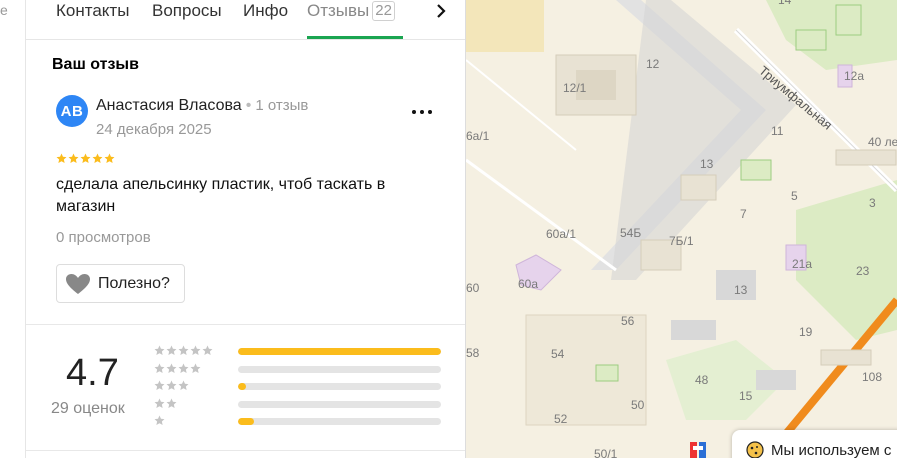 The width and height of the screenshot is (897, 458). I want to click on map-building-number: 12/1, so click(575, 88).